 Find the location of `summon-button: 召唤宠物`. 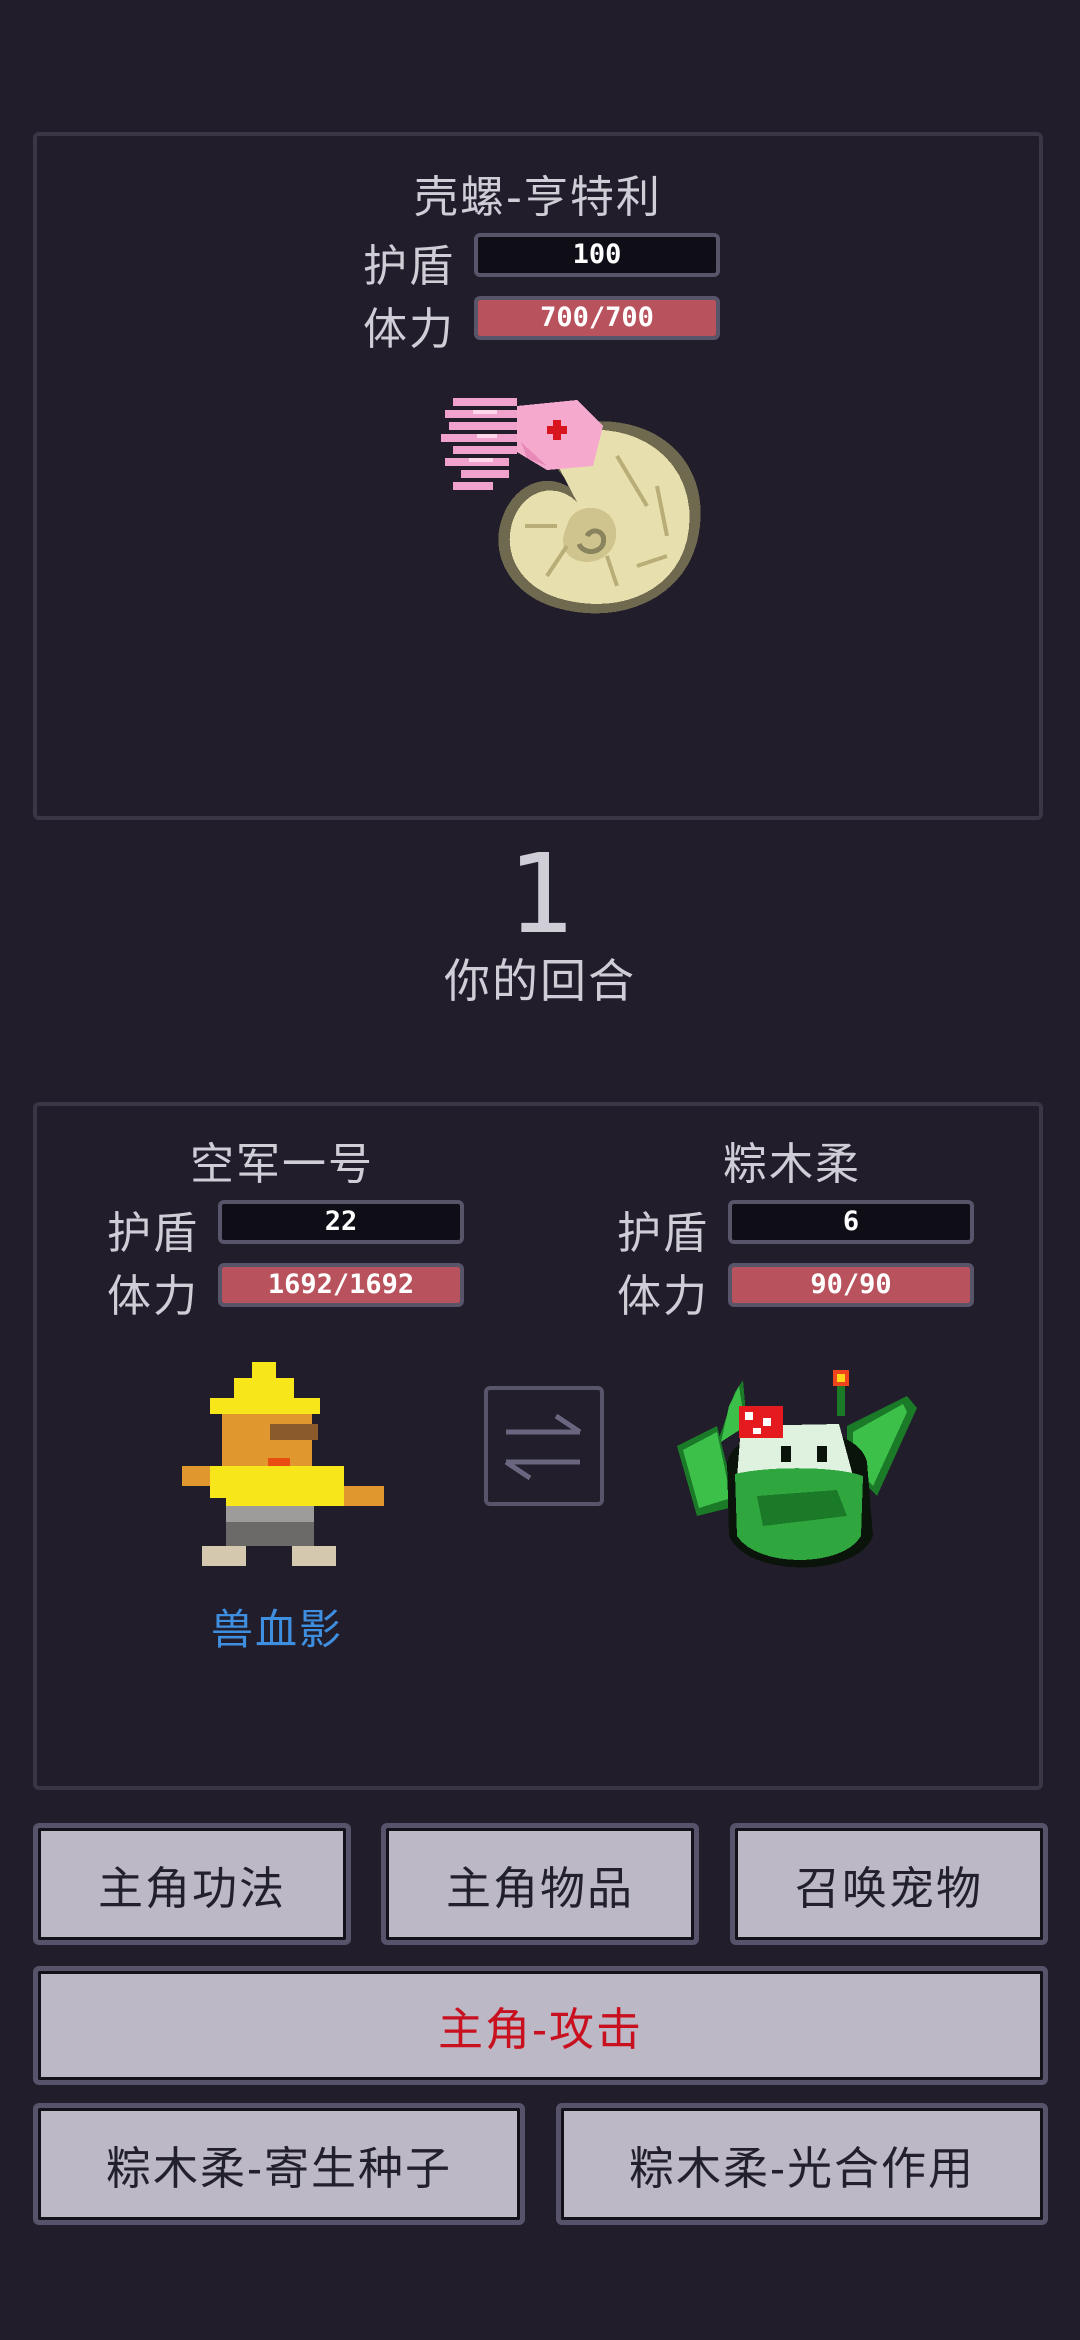

summon-button: 召唤宠物 is located at coordinates (889, 1884).